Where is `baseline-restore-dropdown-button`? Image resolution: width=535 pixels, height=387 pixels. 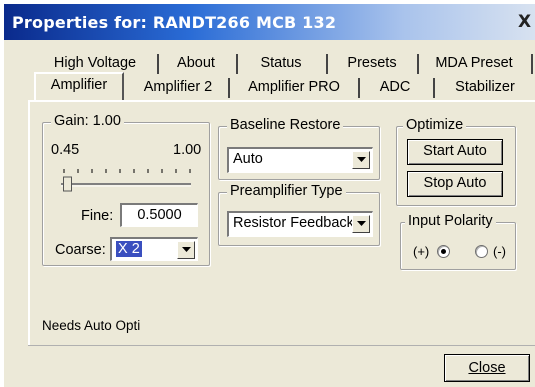
baseline-restore-dropdown-button is located at coordinates (361, 160).